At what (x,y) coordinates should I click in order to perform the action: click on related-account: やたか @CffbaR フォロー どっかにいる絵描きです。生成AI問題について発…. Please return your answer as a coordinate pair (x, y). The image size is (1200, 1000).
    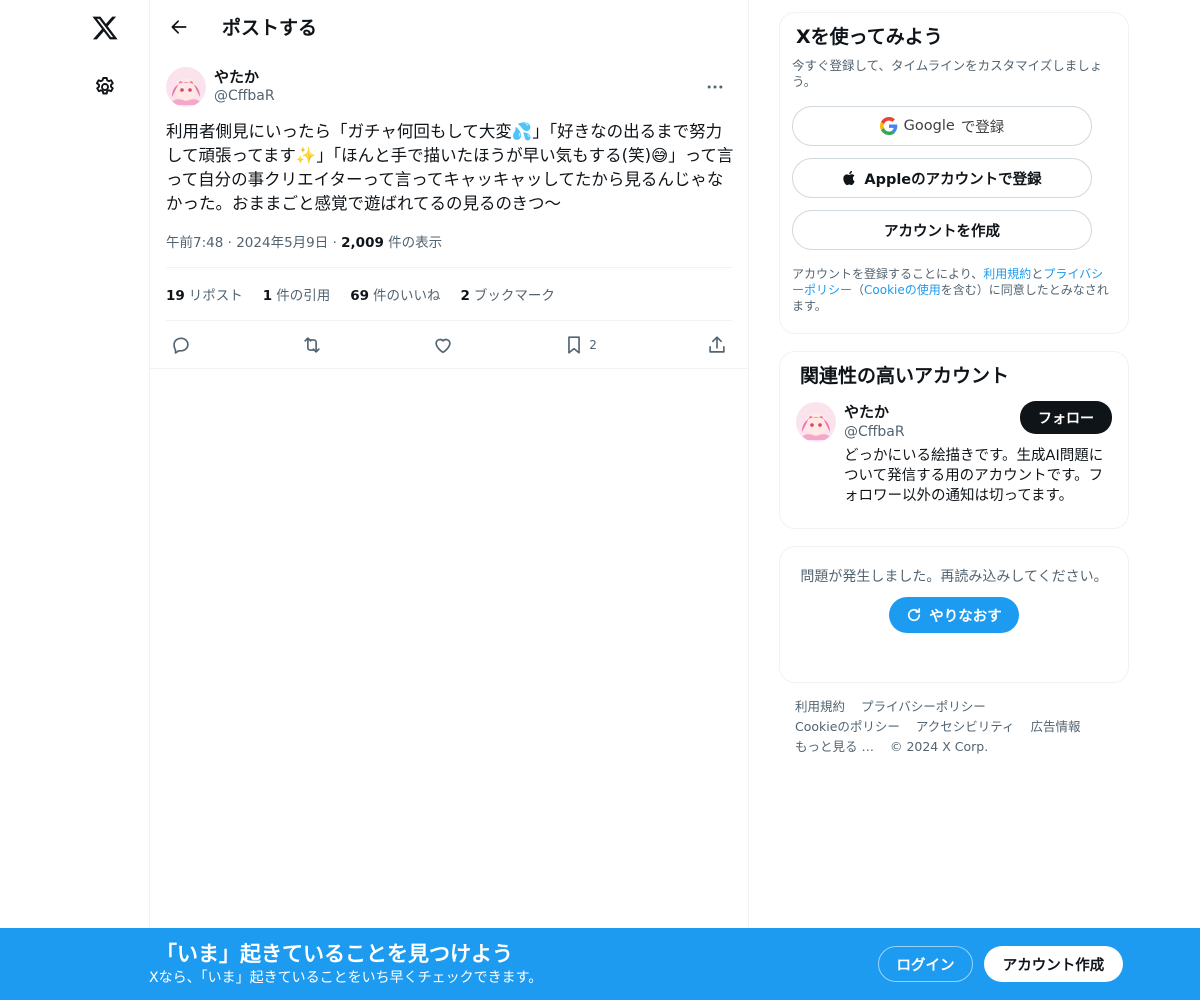
    Looking at the image, I should click on (954, 453).